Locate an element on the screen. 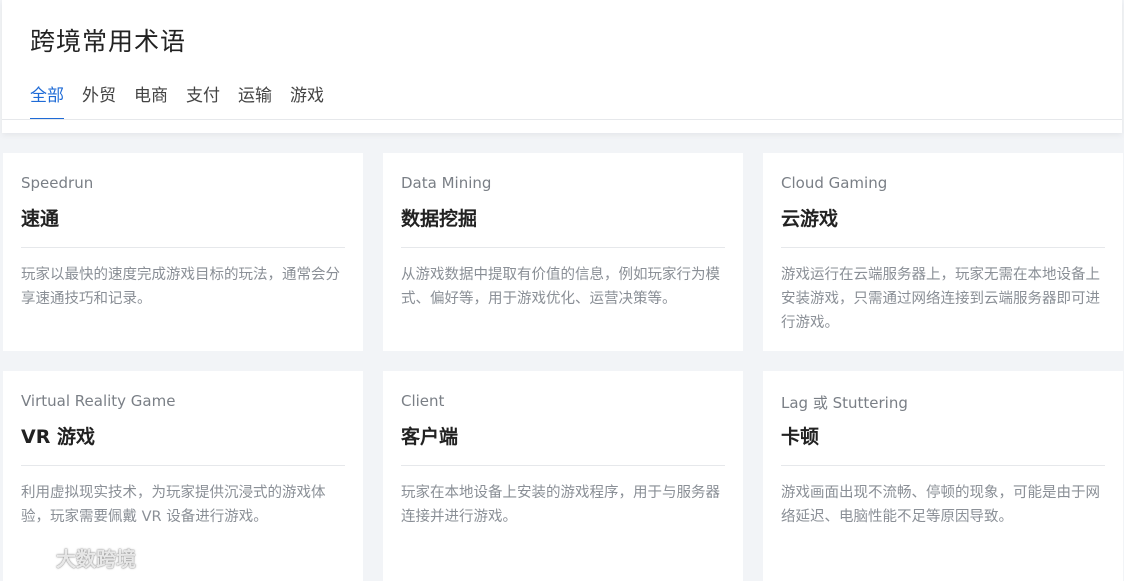 Image resolution: width=1124 pixels, height=581 pixels. tab-foreign-trade: 外贸 is located at coordinates (99, 102).